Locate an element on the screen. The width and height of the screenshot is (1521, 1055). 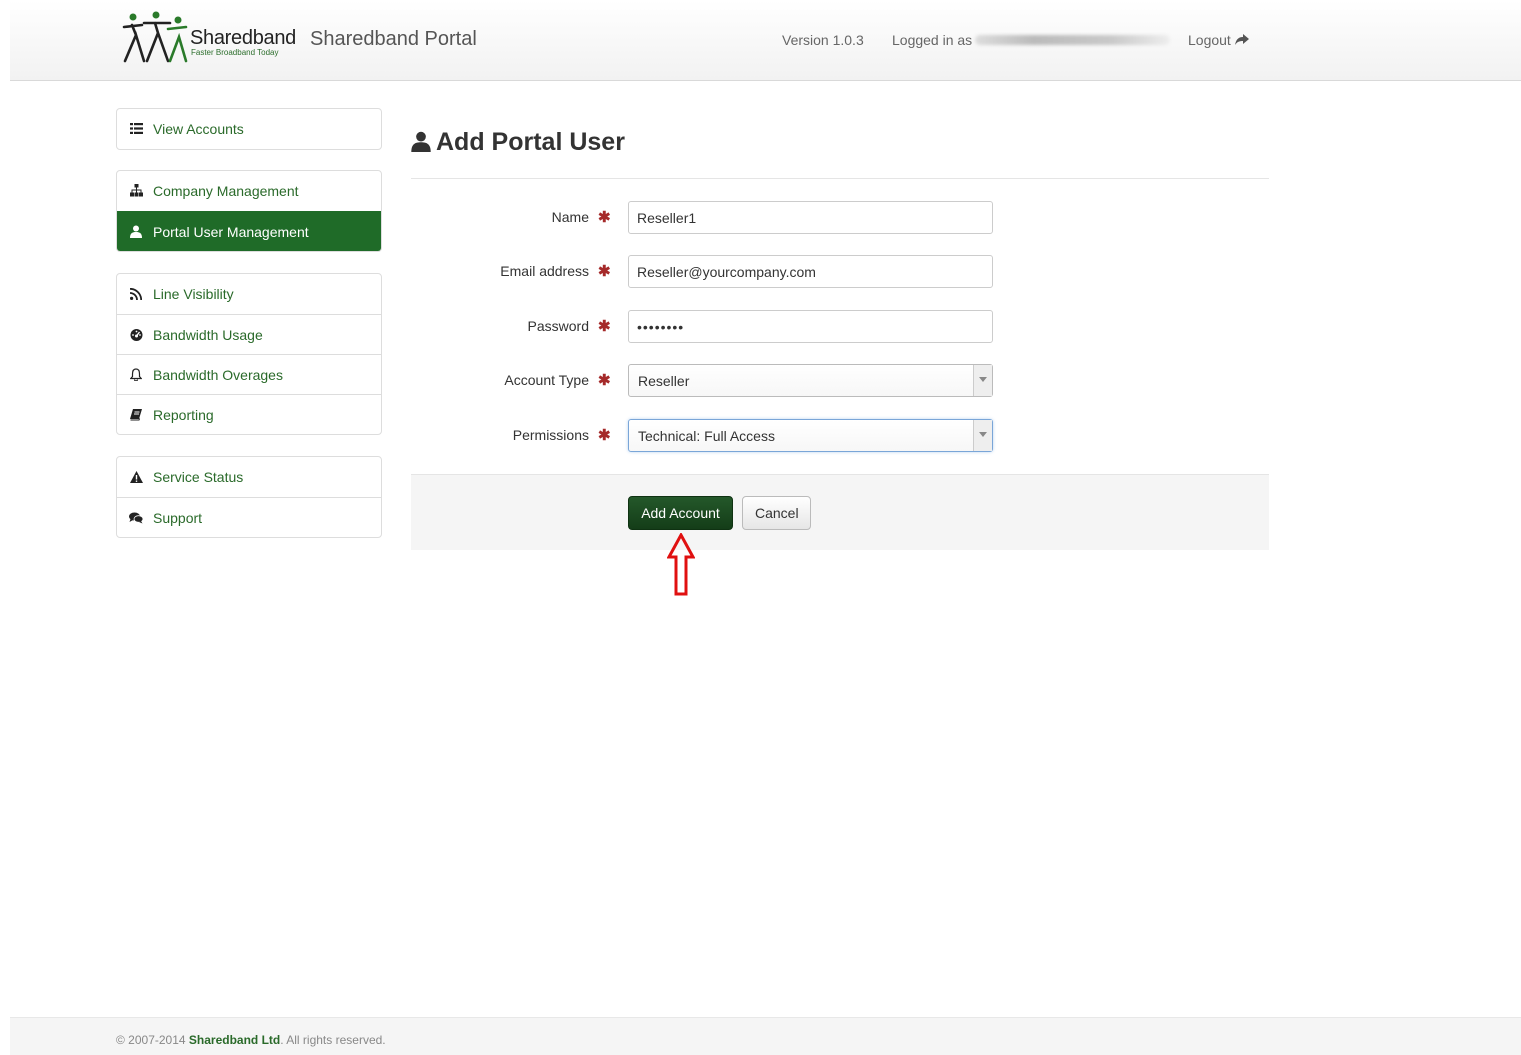
rss-icon is located at coordinates (136, 295).